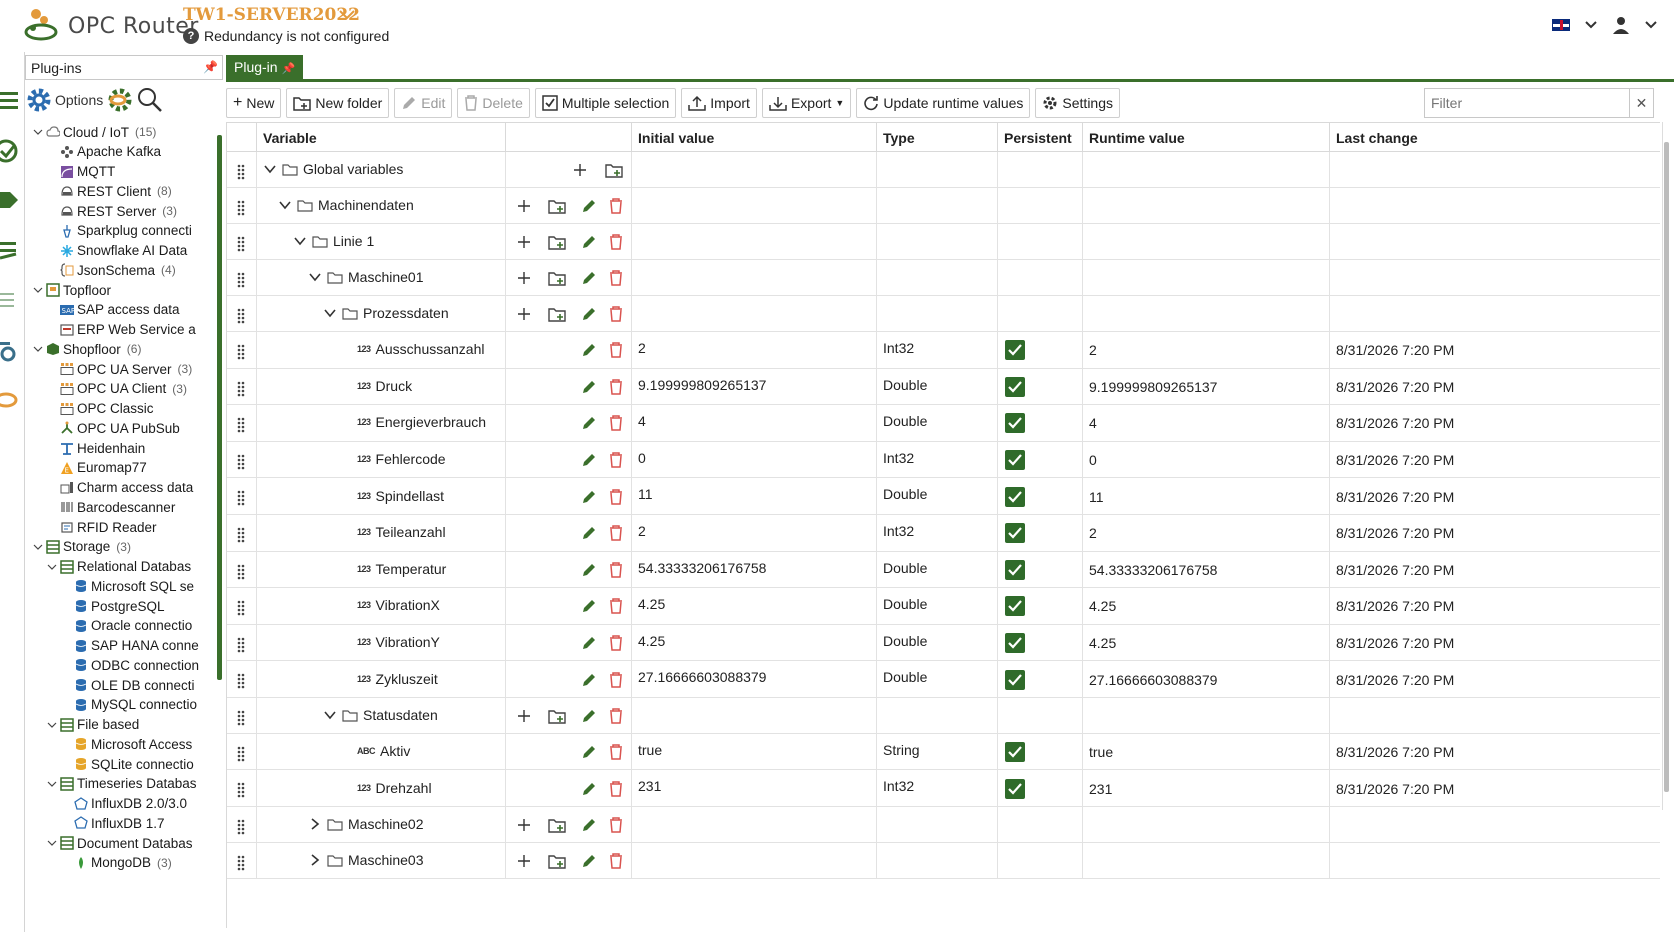 The height and width of the screenshot is (936, 1674). Describe the element at coordinates (315, 860) in the screenshot. I see `chevron-right-icon` at that location.